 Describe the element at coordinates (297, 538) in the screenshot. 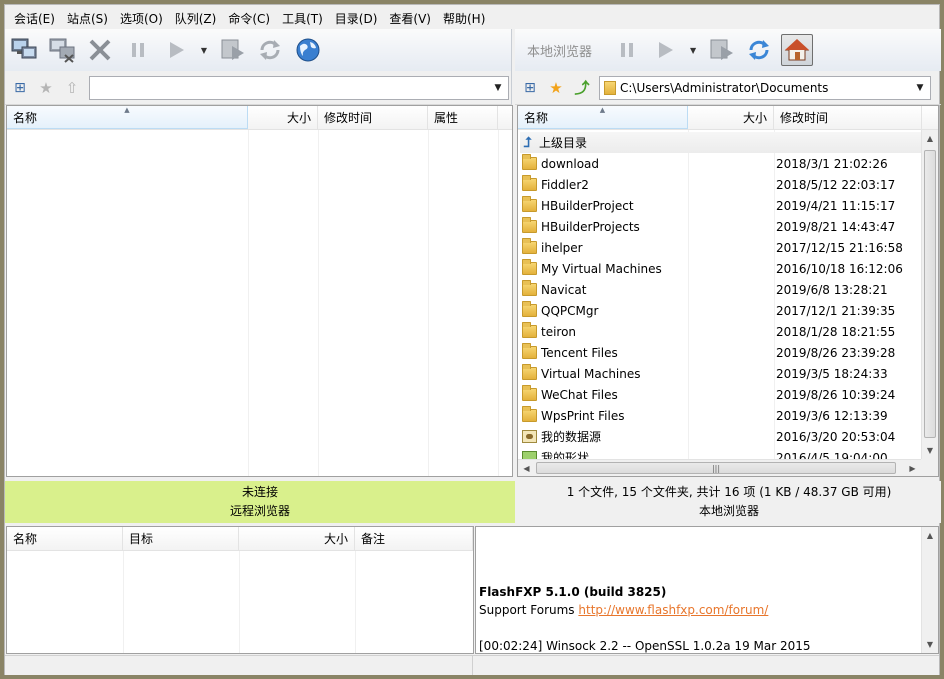

I see `queue-col-size: 大小` at that location.